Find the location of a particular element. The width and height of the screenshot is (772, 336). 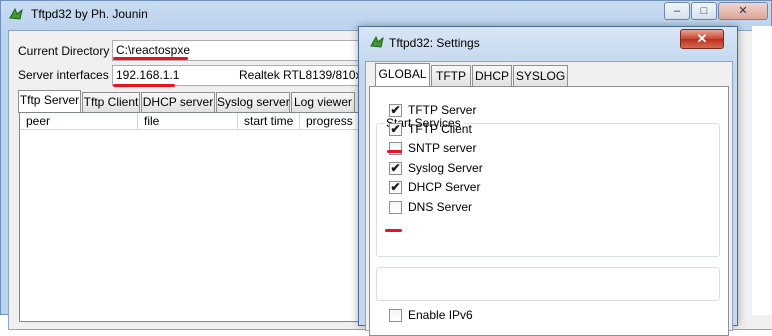

server-ip: 192.168.1.1 is located at coordinates (148, 75).